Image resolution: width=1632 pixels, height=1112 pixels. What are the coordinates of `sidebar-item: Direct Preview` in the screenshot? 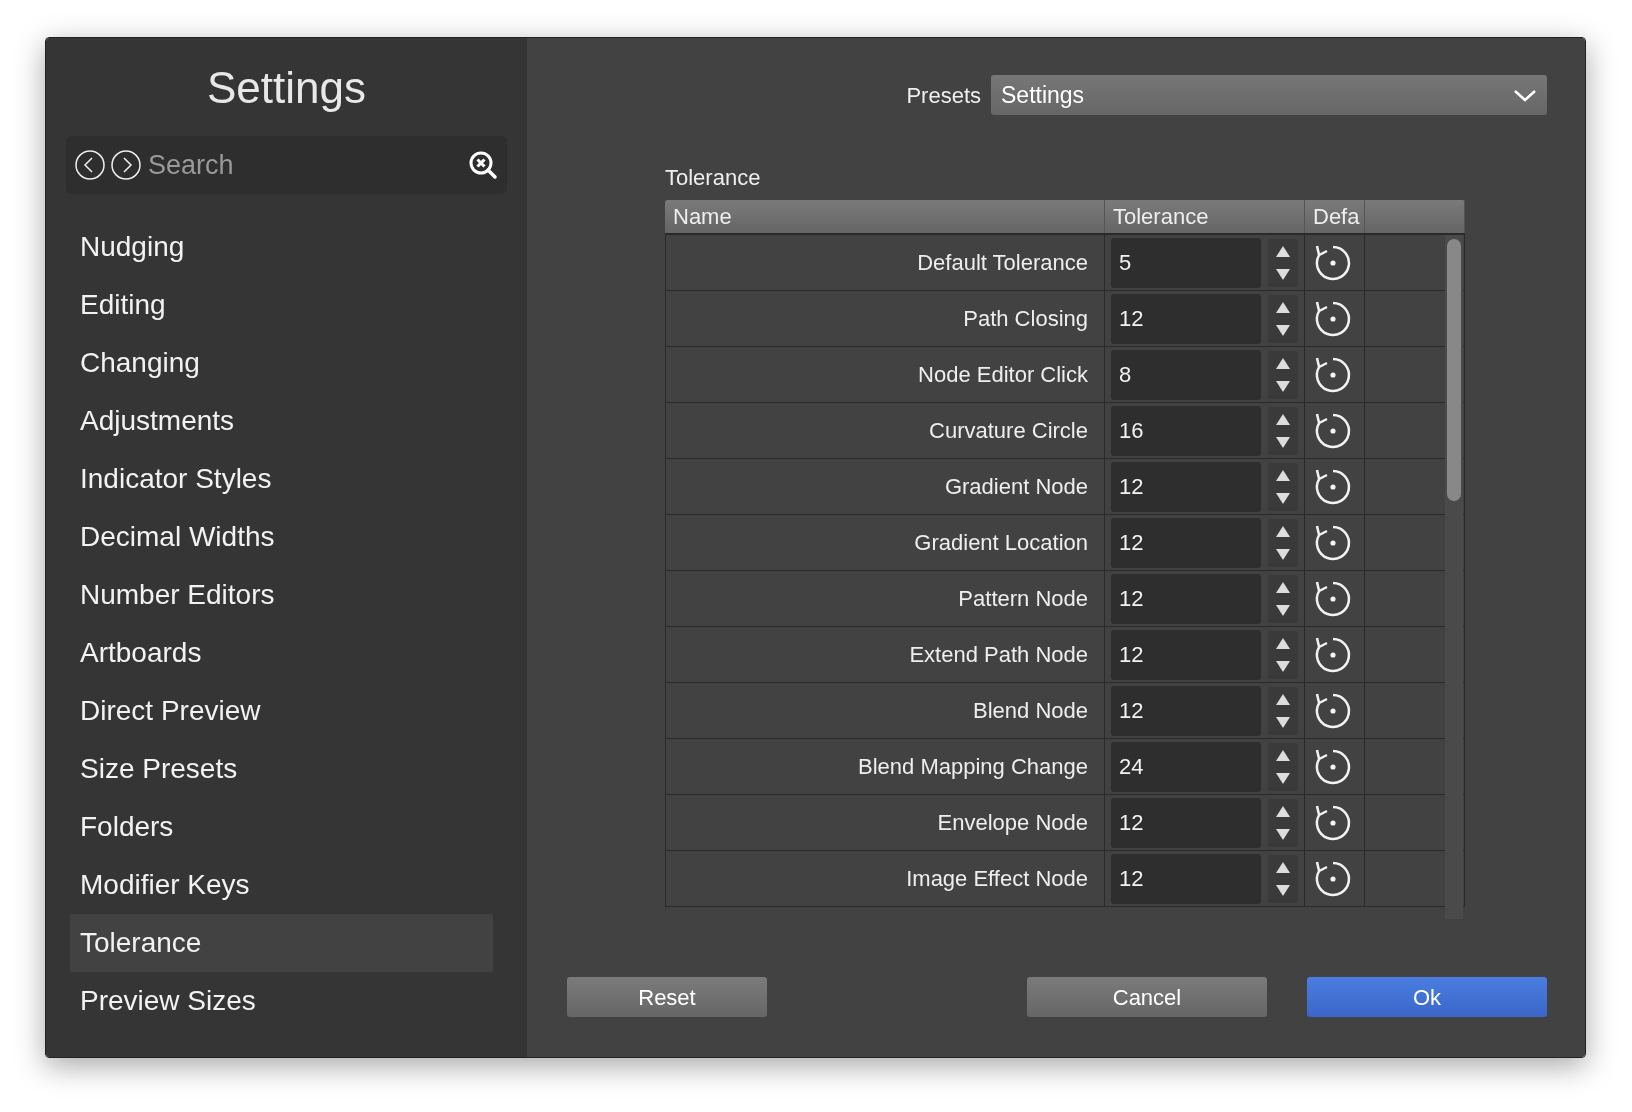 It's located at (281, 711).